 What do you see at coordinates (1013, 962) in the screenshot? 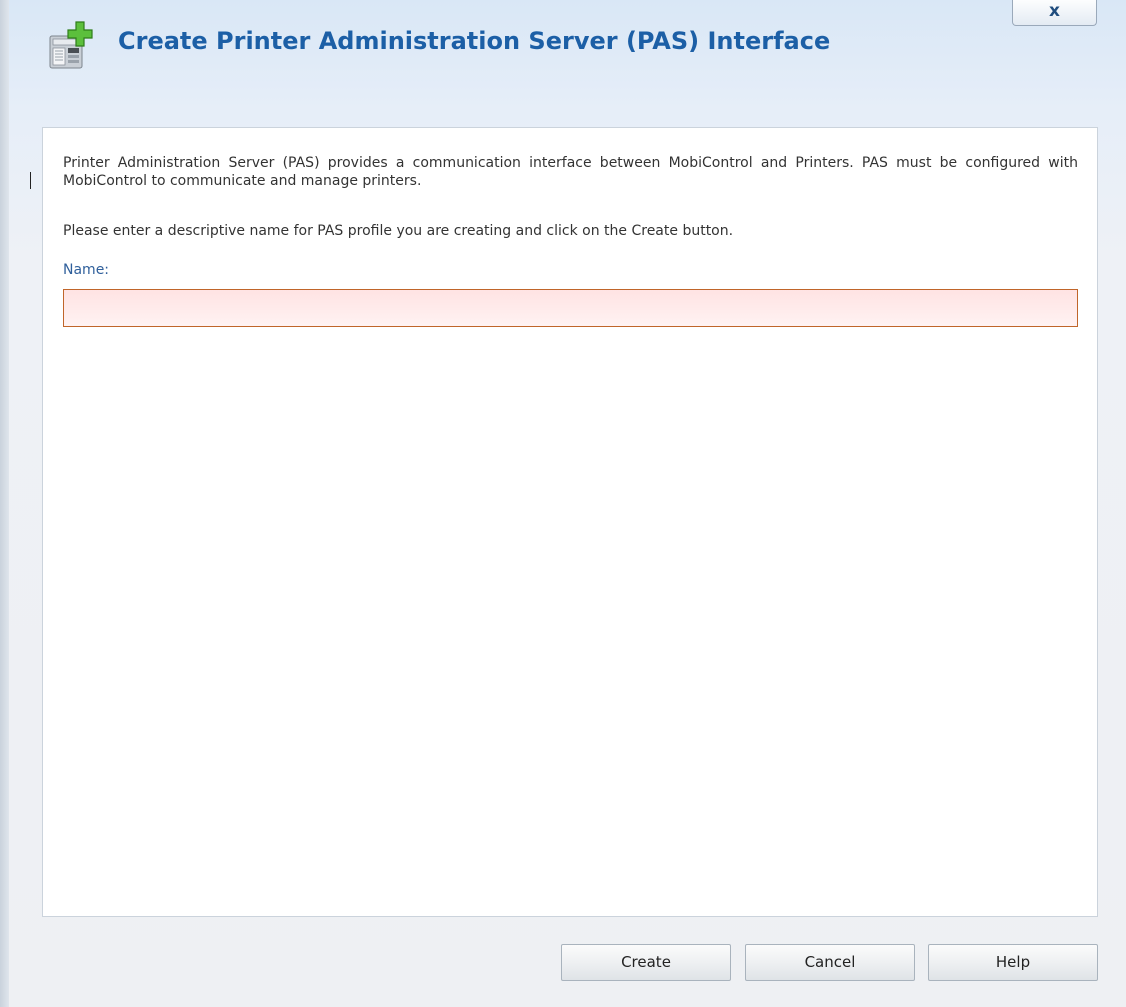
I see `help-button: Help` at bounding box center [1013, 962].